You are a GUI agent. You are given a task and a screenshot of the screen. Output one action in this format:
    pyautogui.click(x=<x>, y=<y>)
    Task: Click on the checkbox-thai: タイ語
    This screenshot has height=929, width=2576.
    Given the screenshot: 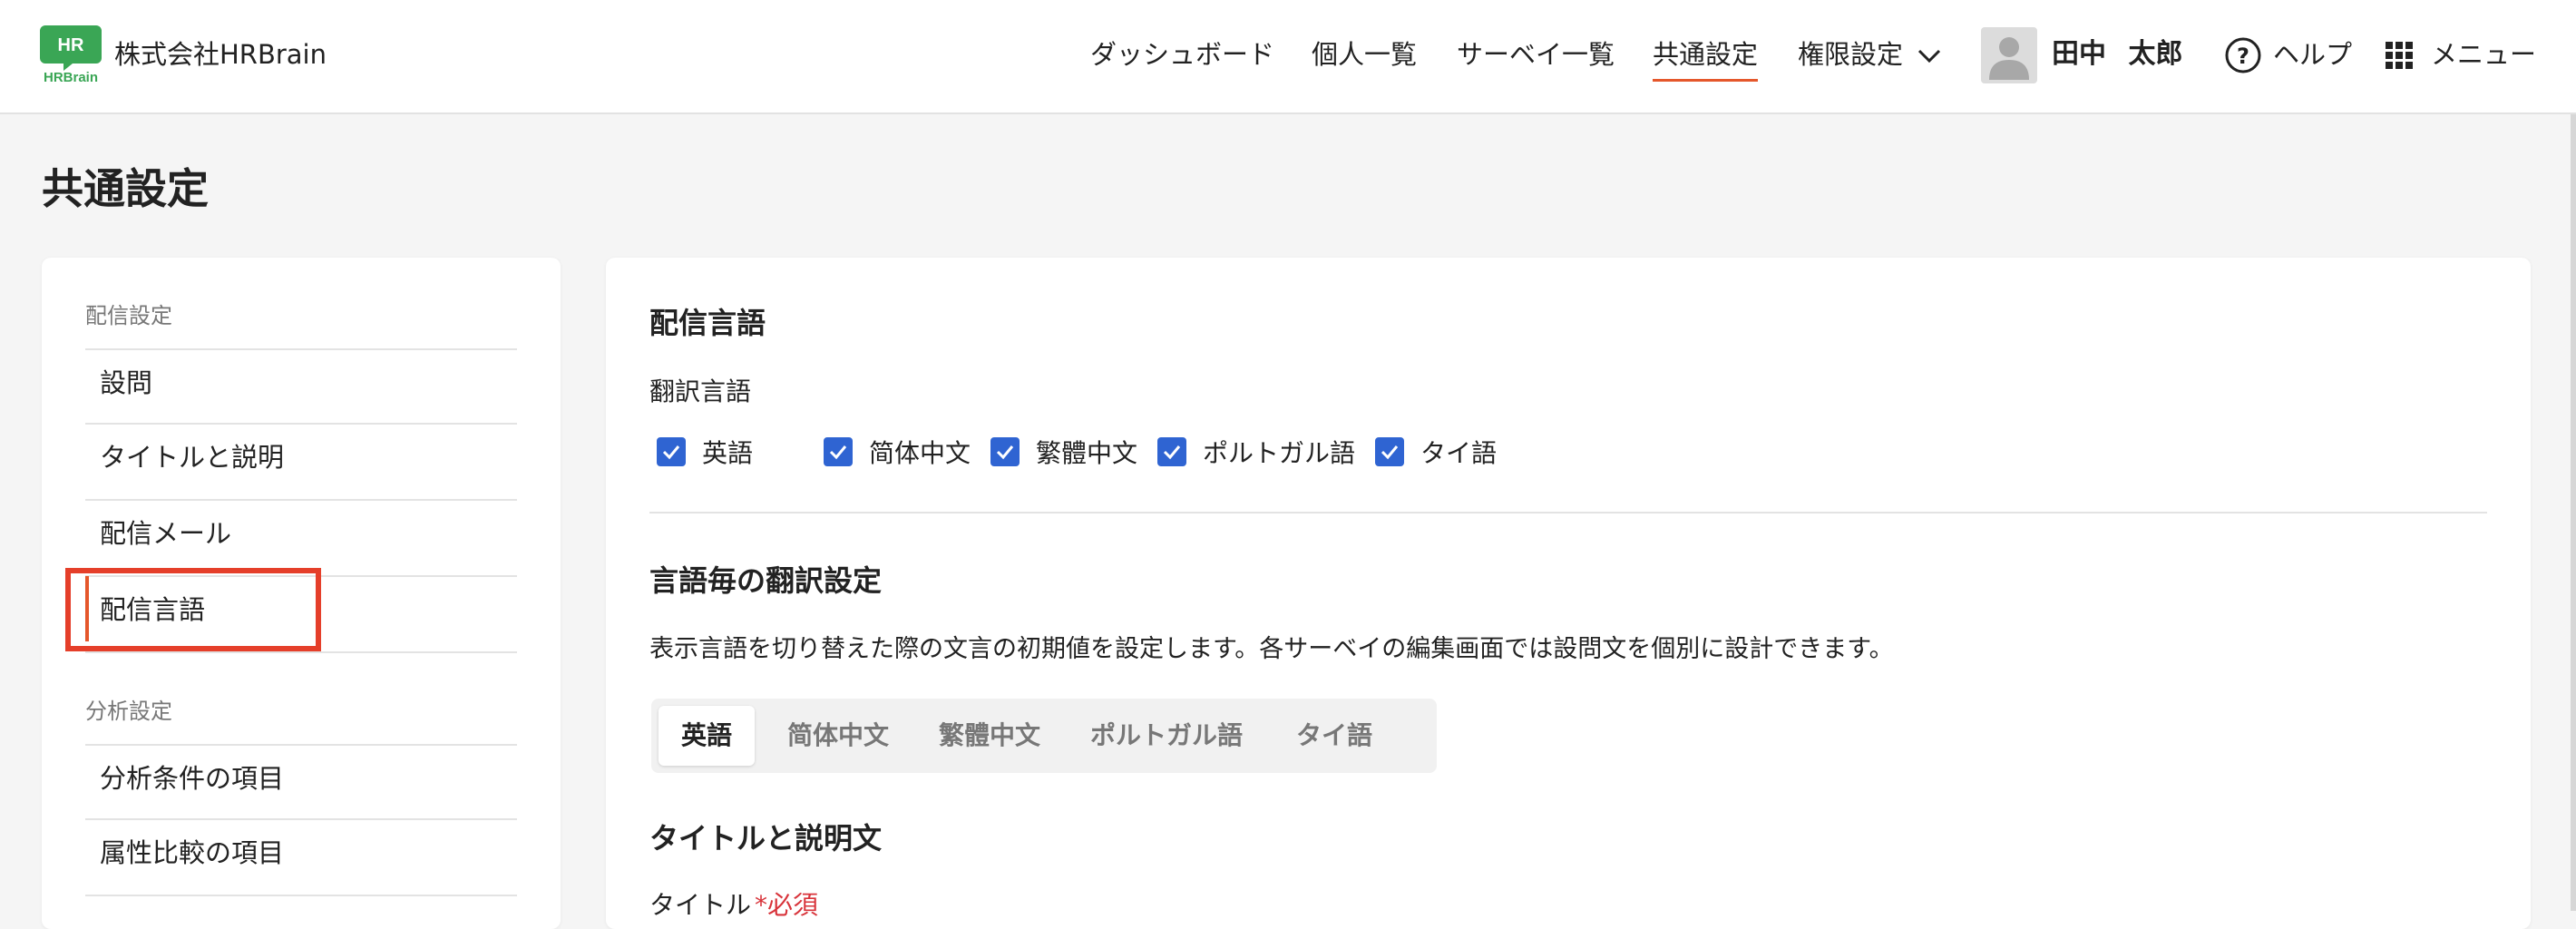 What is the action you would take?
    pyautogui.click(x=1436, y=452)
    